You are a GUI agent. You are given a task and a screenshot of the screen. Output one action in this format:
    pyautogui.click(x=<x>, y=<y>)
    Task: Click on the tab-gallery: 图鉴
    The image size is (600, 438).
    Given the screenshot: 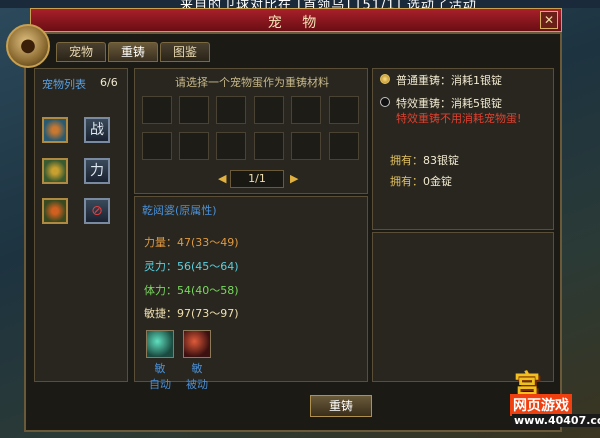 What is the action you would take?
    pyautogui.click(x=185, y=52)
    